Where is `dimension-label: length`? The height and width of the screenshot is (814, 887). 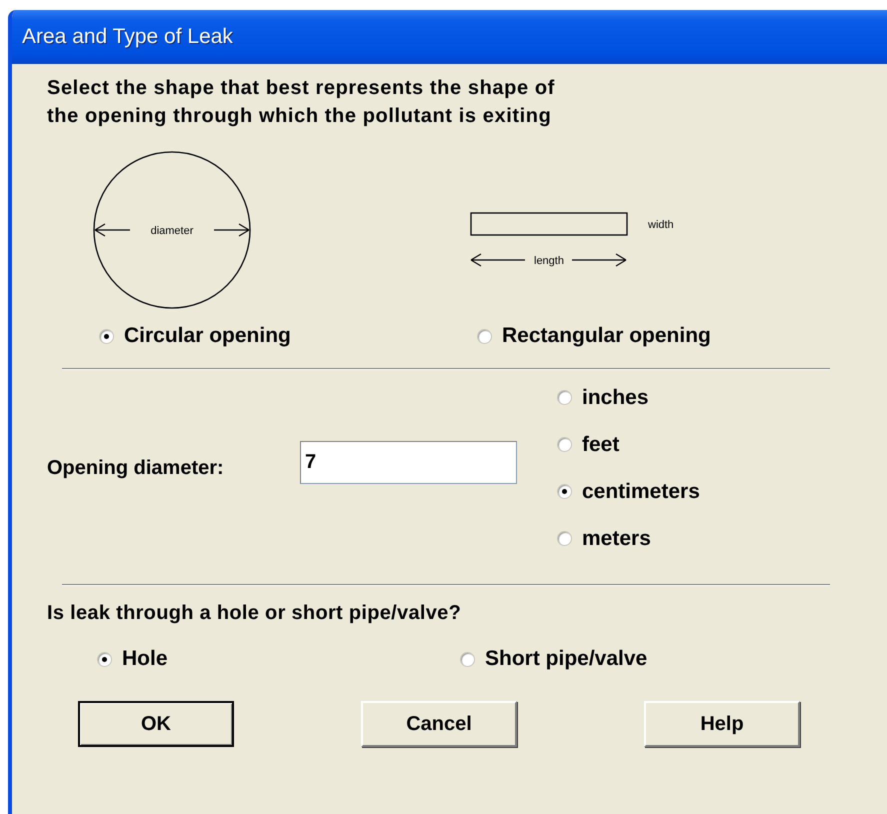
dimension-label: length is located at coordinates (549, 261).